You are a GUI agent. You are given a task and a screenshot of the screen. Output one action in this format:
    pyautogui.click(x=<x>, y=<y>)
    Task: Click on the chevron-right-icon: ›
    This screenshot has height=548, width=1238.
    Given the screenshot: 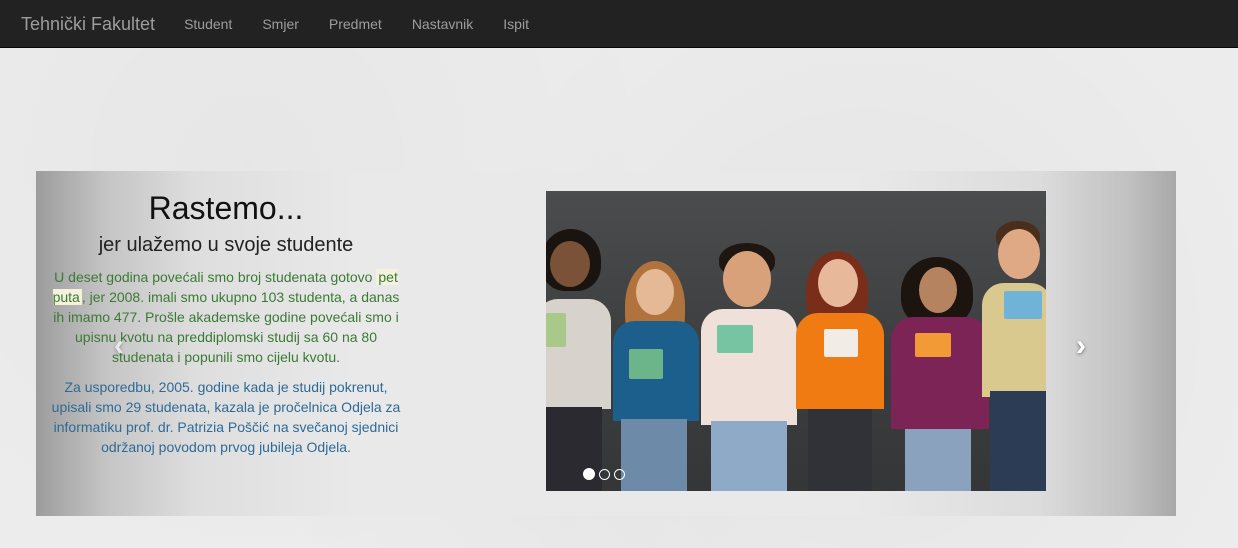 What is the action you would take?
    pyautogui.click(x=1081, y=346)
    